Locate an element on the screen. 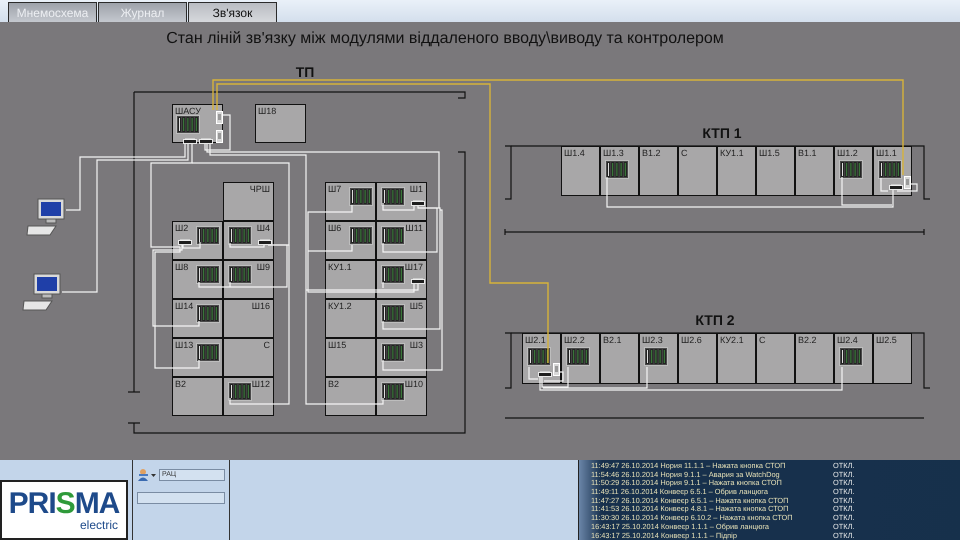 This screenshot has width=960, height=540. cell-label: ЧРШ is located at coordinates (260, 189).